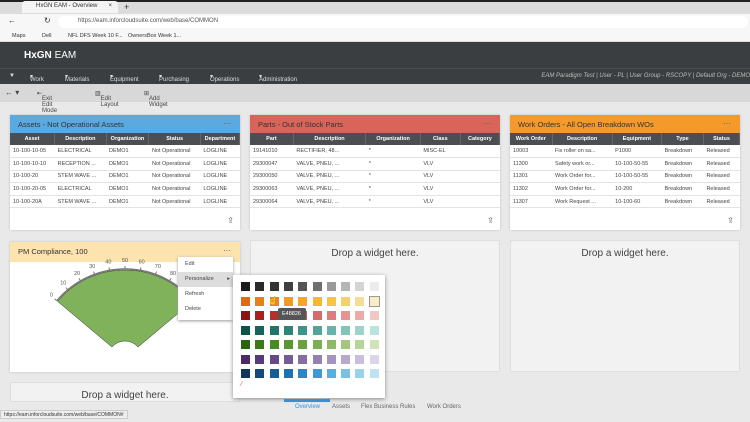 The height and width of the screenshot is (422, 750). I want to click on menu-item-refresh: Refresh, so click(205, 294).